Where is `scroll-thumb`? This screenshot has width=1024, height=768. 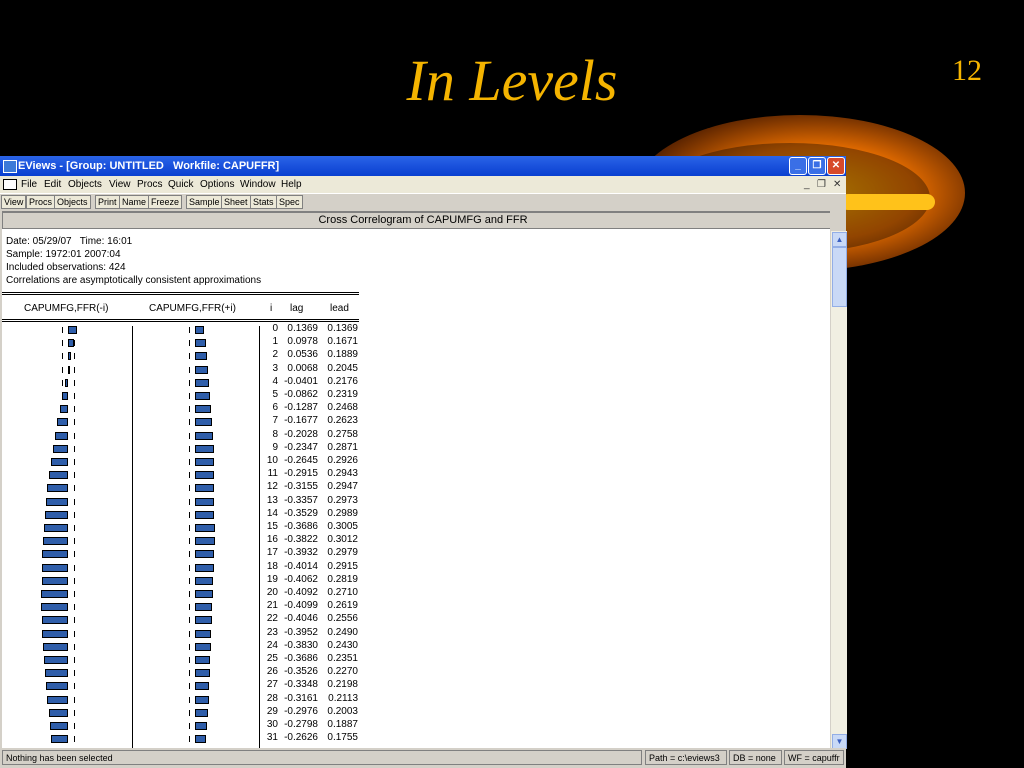 scroll-thumb is located at coordinates (839, 277).